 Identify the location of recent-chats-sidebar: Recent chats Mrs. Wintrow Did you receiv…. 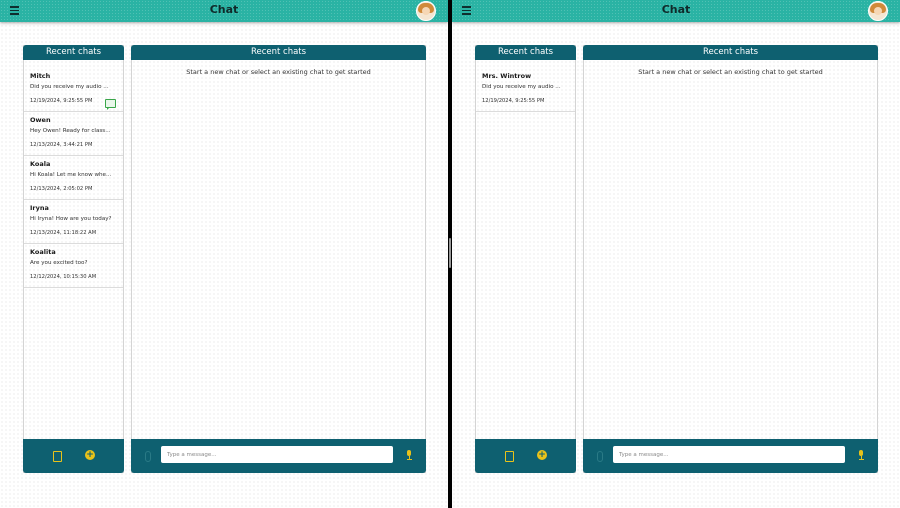
(525, 259).